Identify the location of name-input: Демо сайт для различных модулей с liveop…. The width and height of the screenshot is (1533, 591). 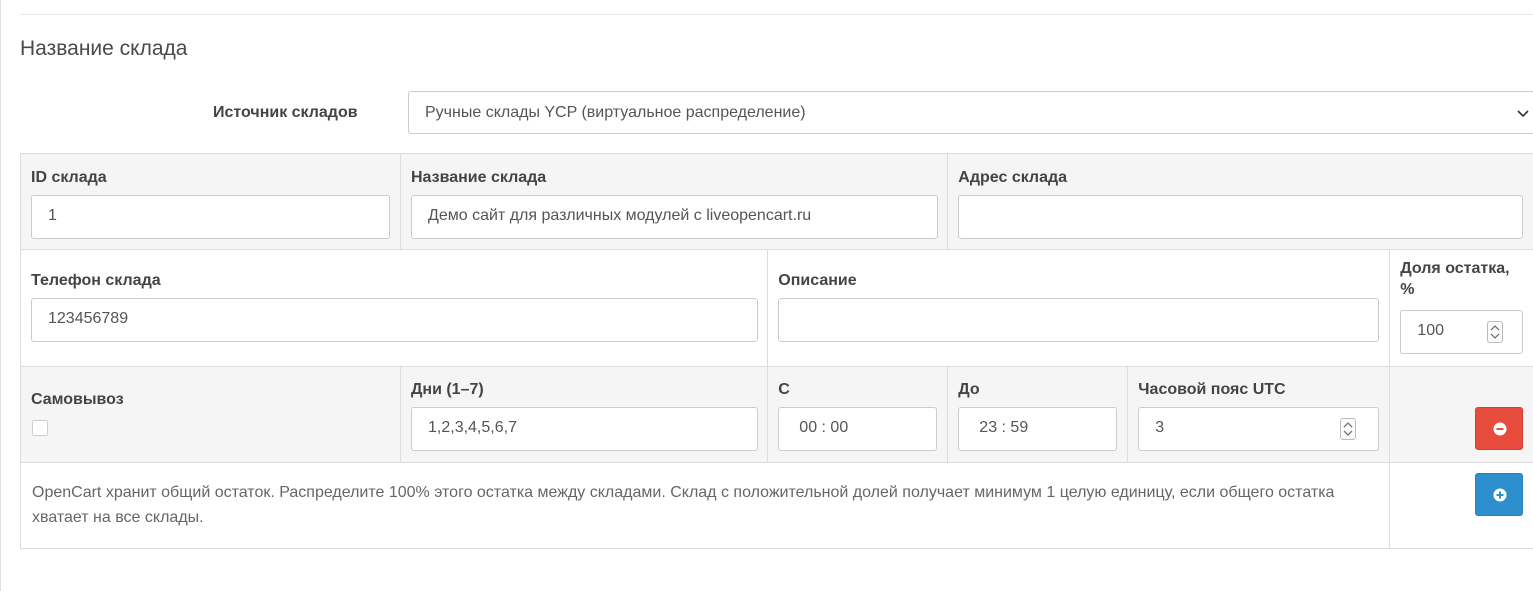
(674, 217).